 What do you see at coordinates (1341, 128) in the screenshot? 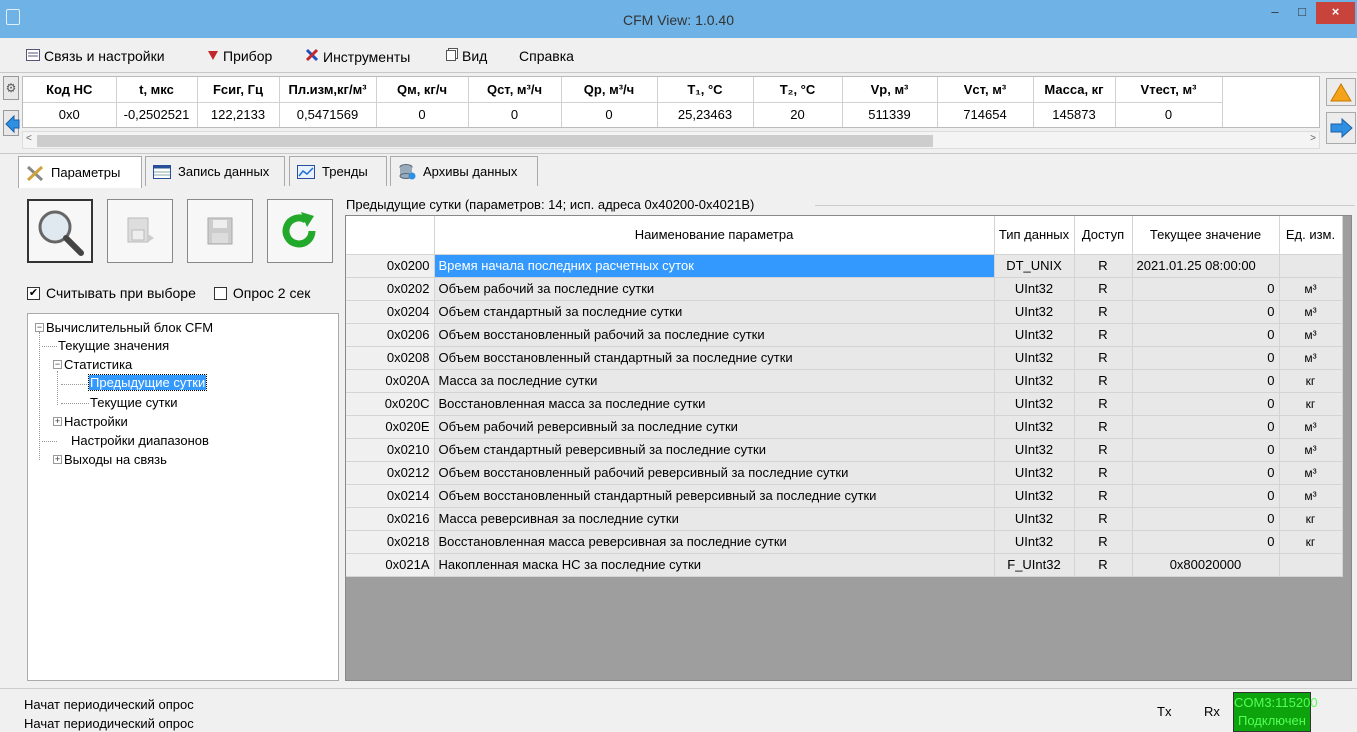
I see `scroll-right-button` at bounding box center [1341, 128].